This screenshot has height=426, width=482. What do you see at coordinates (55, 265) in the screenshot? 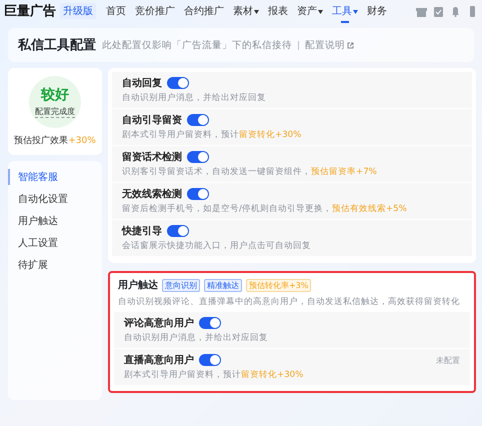
I see `side-menu-item: 待扩展` at bounding box center [55, 265].